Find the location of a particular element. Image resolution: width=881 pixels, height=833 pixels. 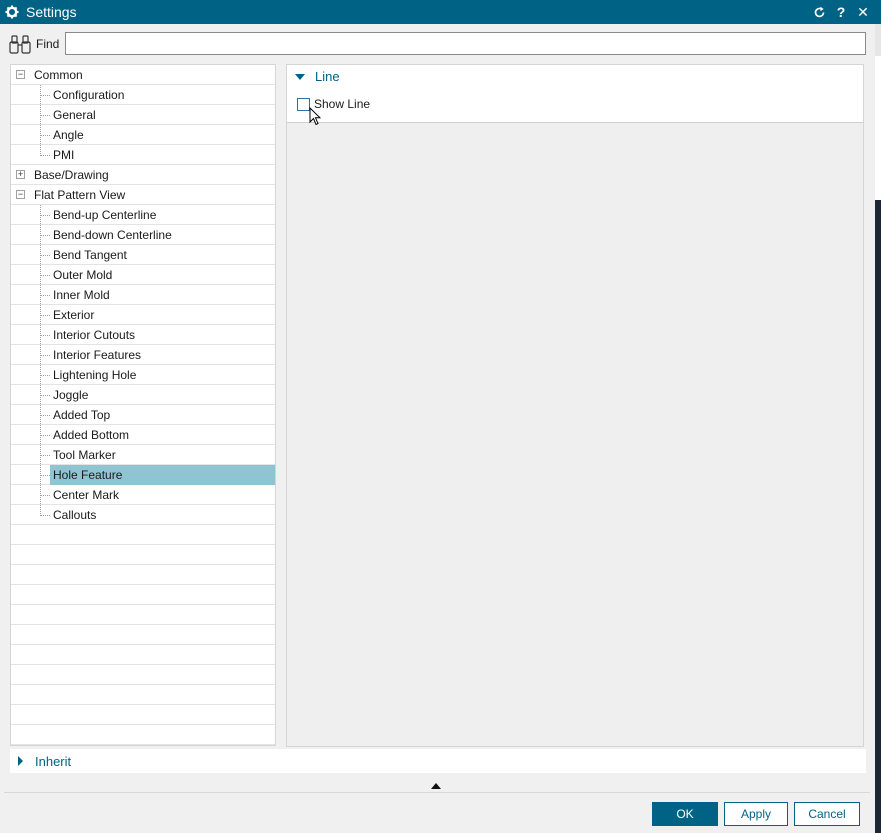

tree-item-label: Added Bottom is located at coordinates (91, 435).